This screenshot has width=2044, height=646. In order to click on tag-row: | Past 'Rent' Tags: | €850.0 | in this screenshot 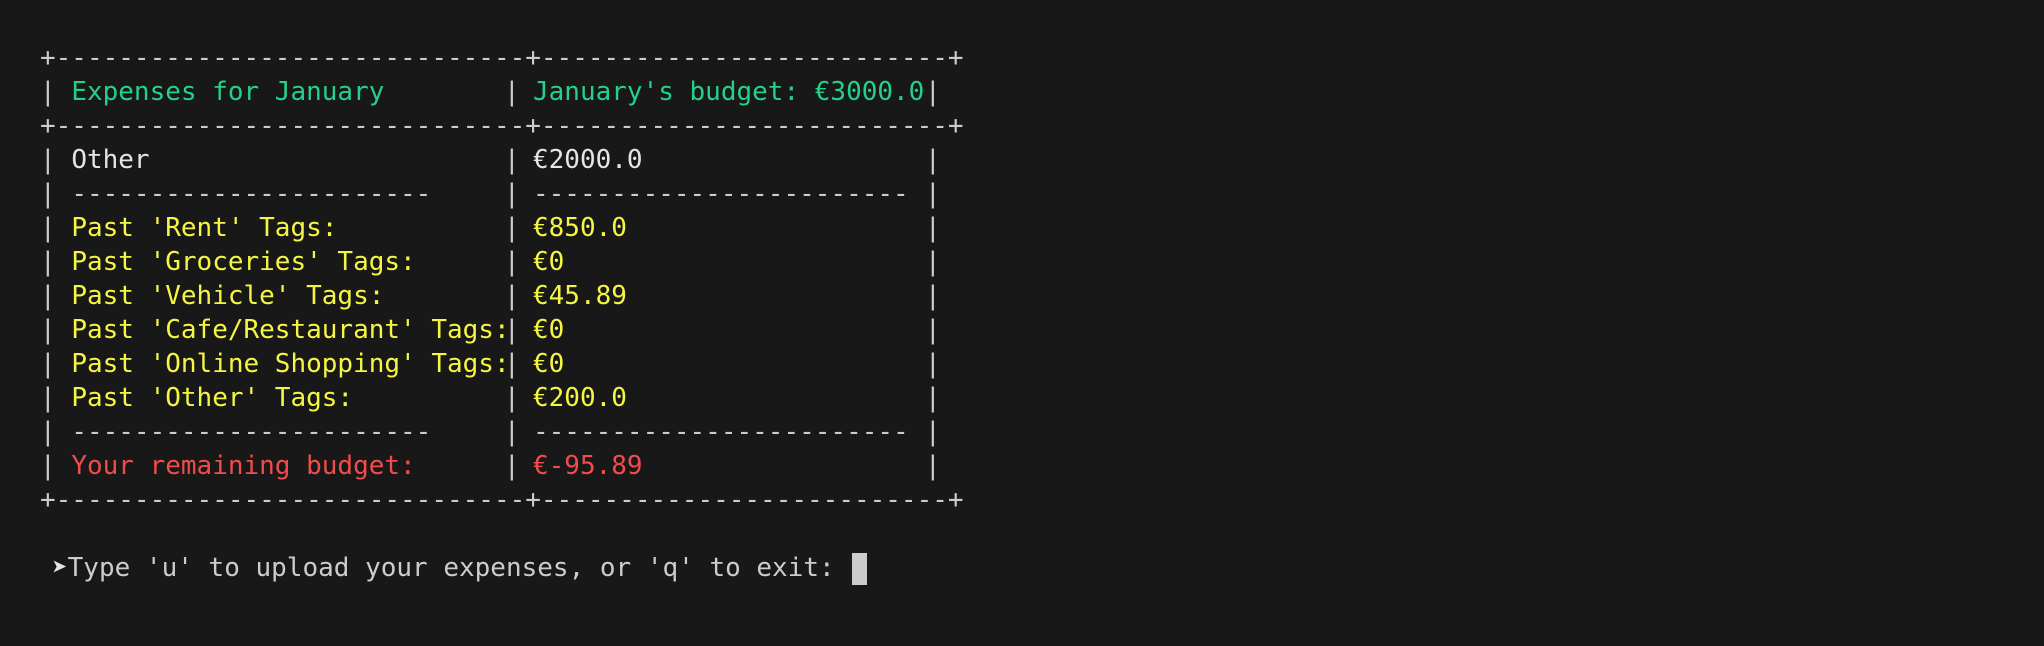, I will do `click(490, 228)`.